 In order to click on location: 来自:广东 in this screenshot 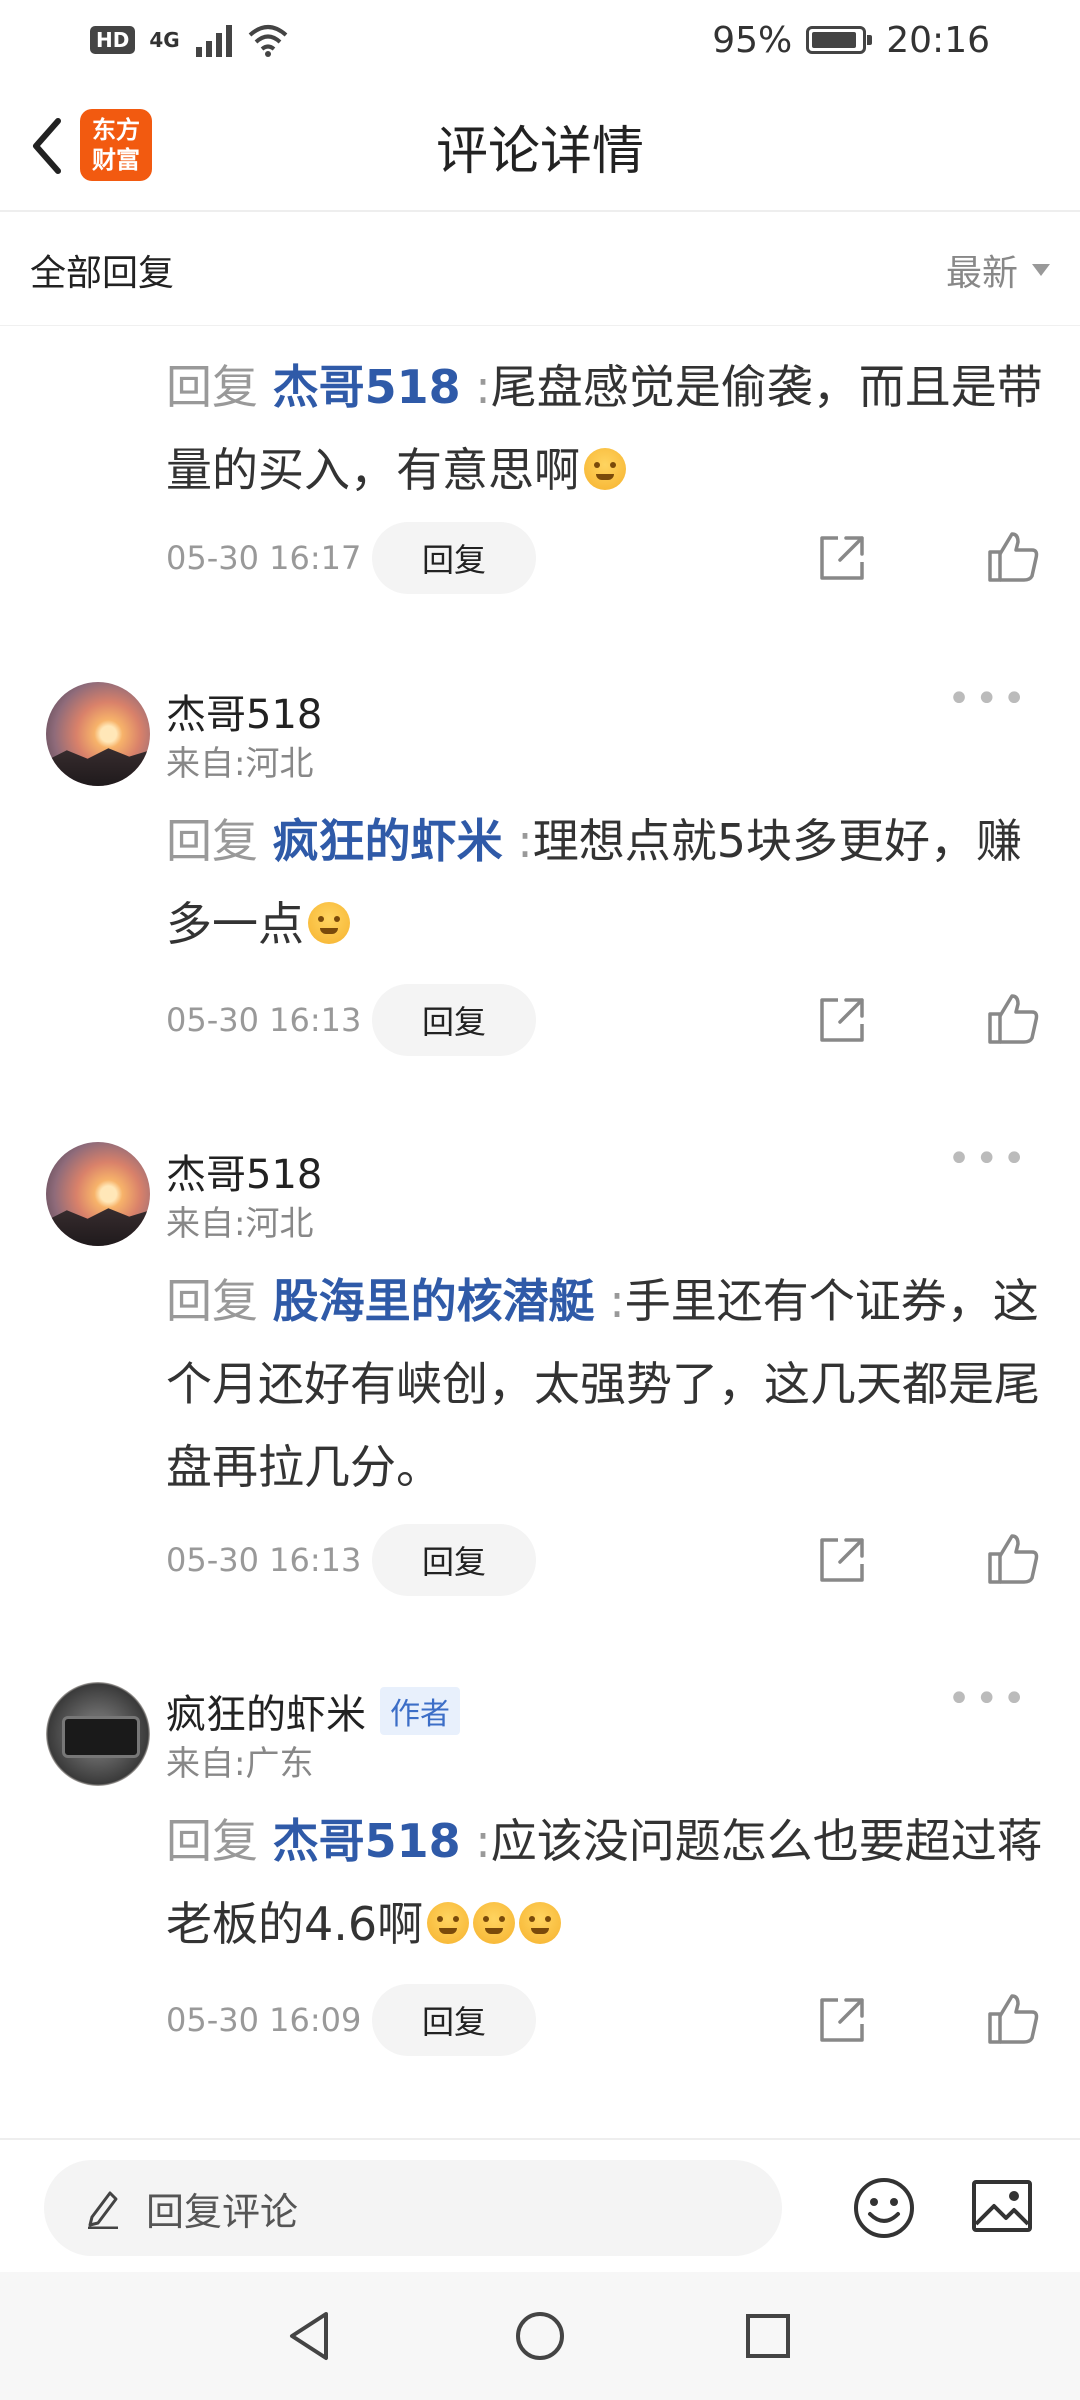, I will do `click(240, 1764)`.